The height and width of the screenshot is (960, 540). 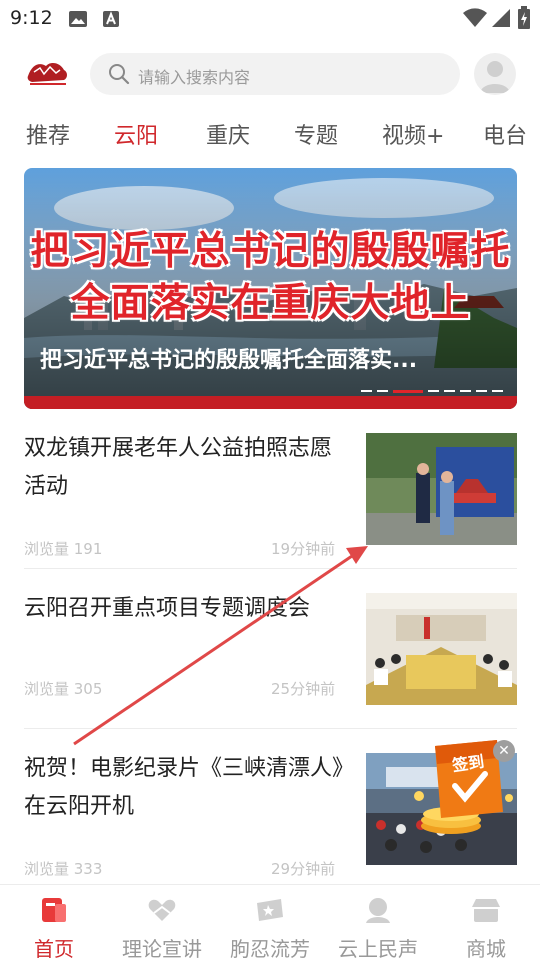 I want to click on carousel-indicator, so click(x=432, y=391).